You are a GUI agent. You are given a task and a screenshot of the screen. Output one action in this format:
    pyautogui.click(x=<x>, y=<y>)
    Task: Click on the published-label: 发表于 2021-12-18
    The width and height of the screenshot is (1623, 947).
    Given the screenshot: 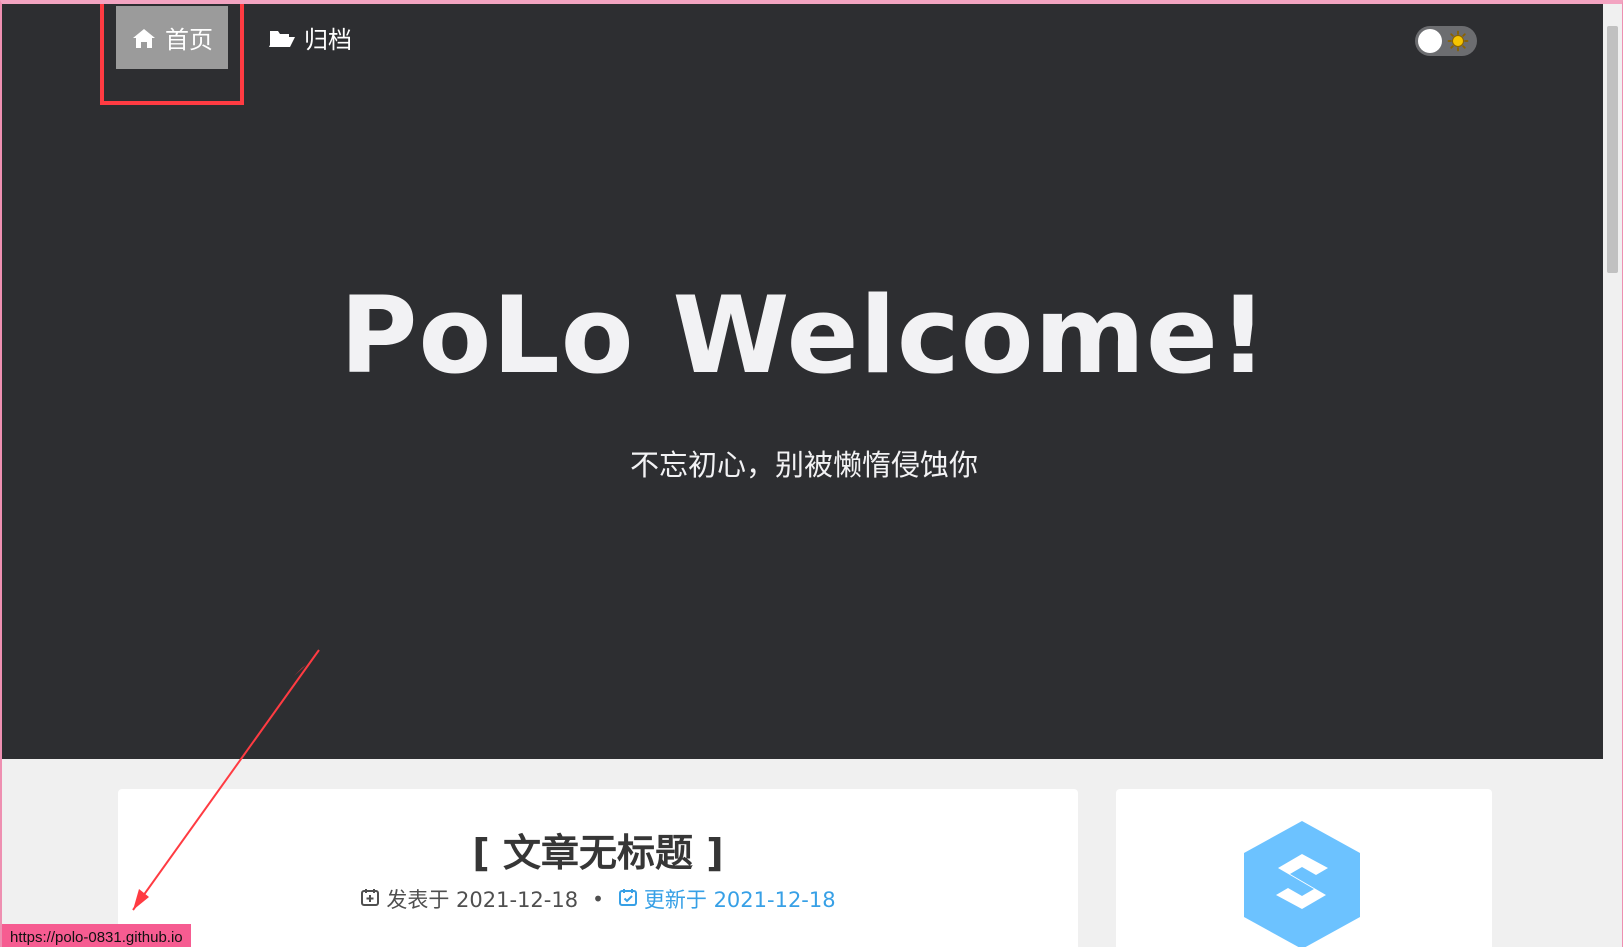 What is the action you would take?
    pyautogui.click(x=482, y=900)
    